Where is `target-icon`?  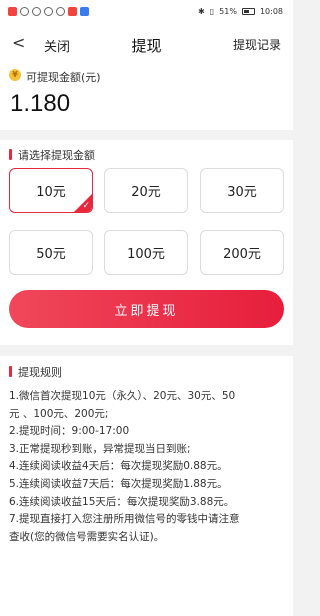
target-icon is located at coordinates (60, 11).